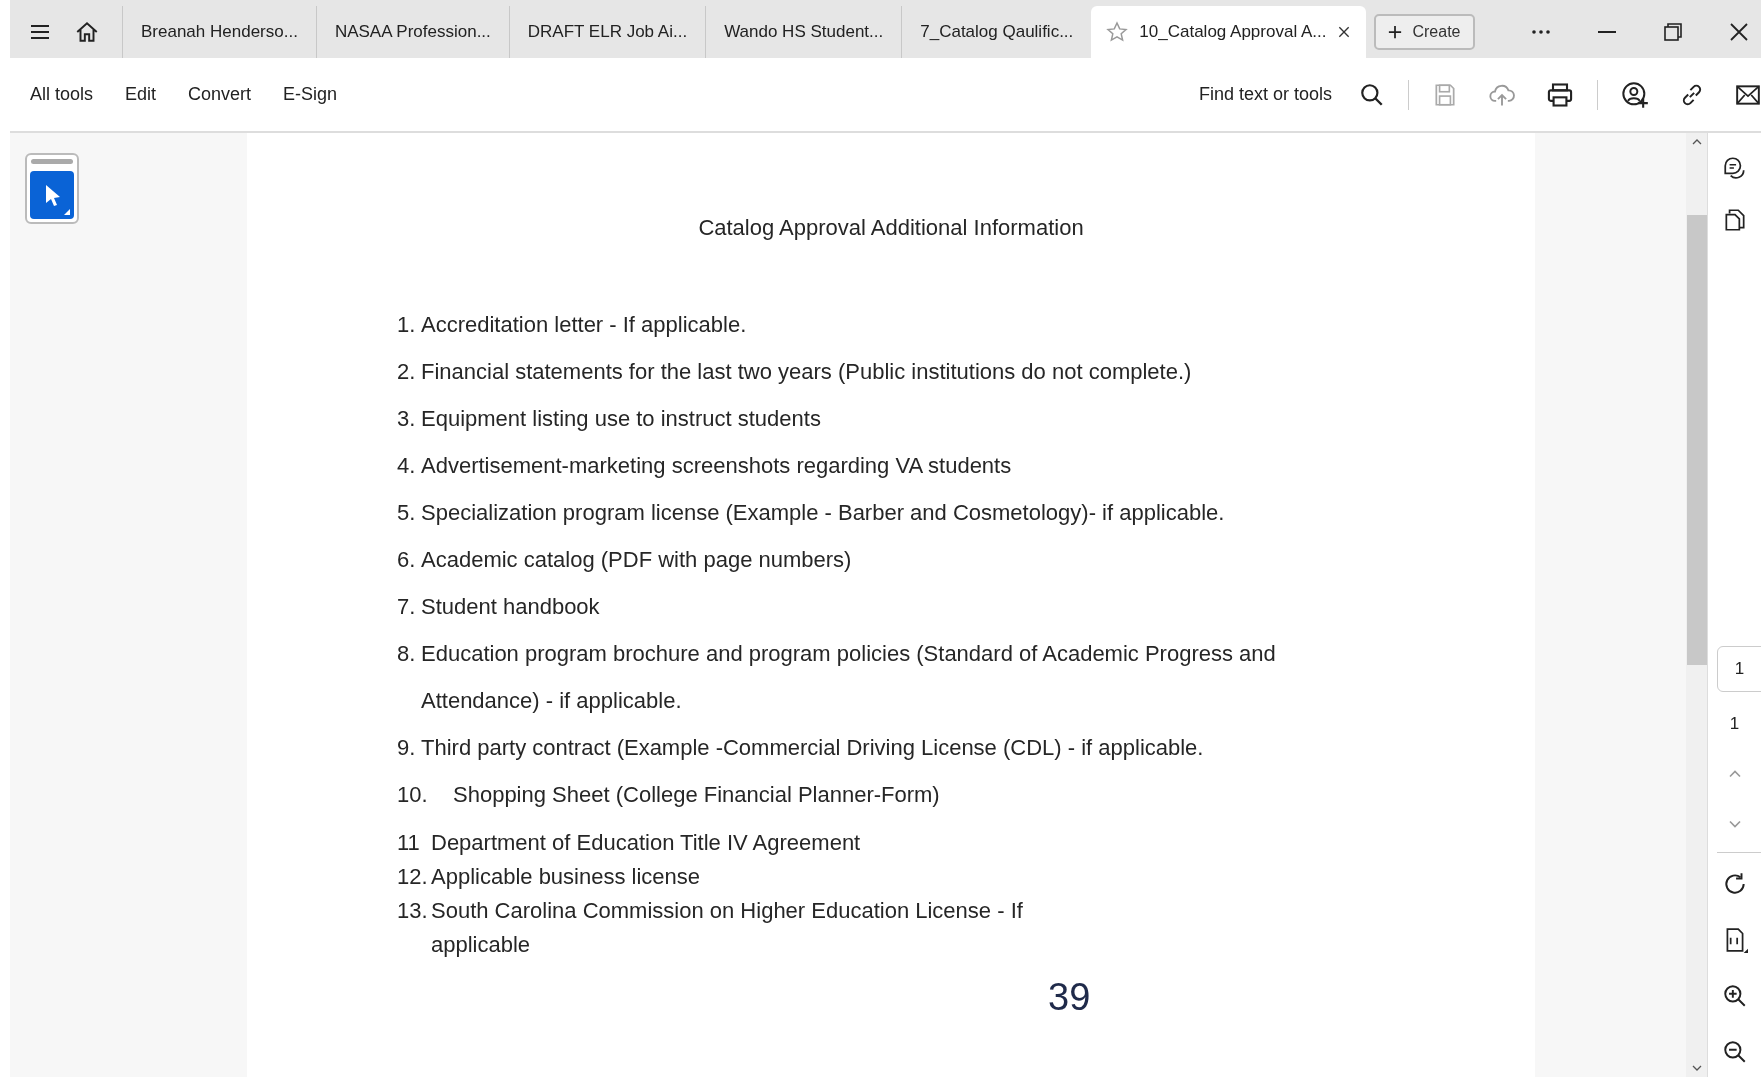 The width and height of the screenshot is (1761, 1077). I want to click on star-icon, so click(1117, 32).